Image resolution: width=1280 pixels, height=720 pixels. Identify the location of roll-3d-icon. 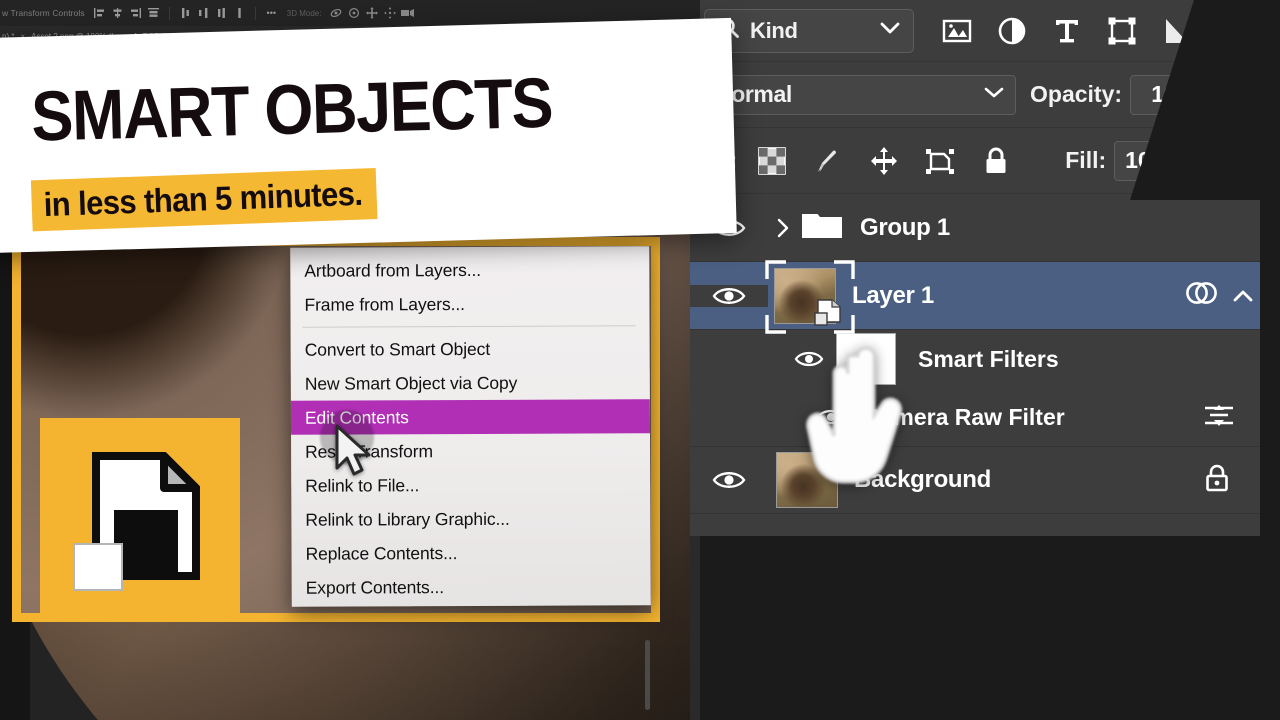
(353, 13).